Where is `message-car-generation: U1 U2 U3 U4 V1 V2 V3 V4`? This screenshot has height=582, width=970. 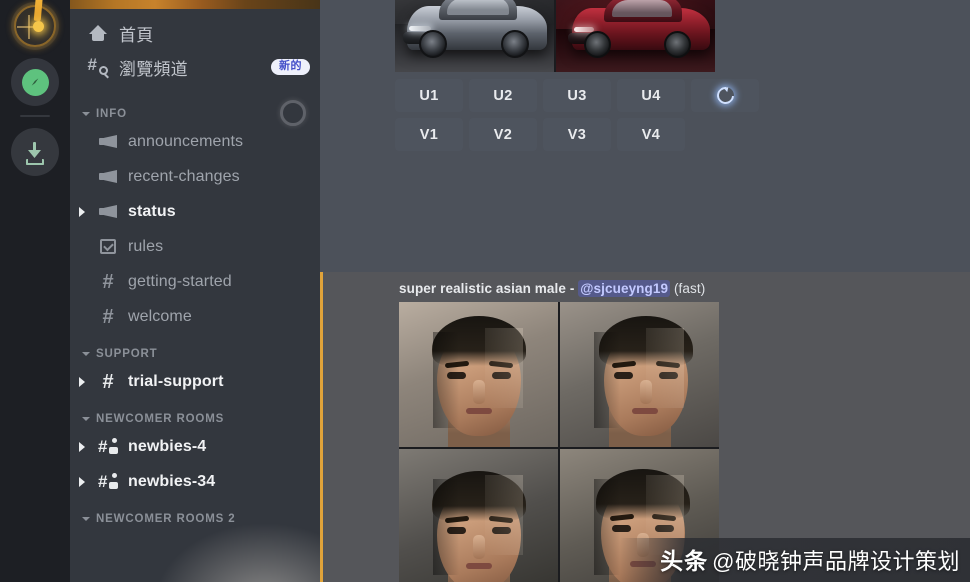 message-car-generation: U1 U2 U3 U4 V1 V2 V3 V4 is located at coordinates (577, 75).